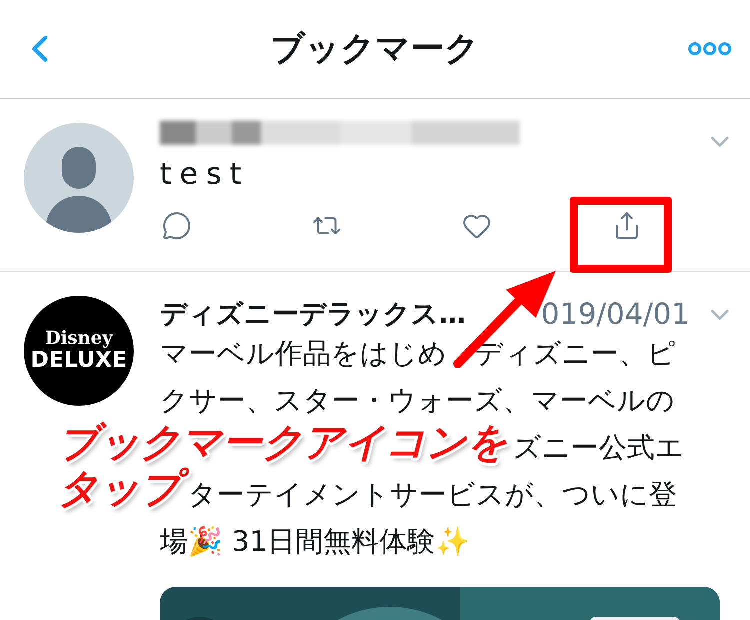  Describe the element at coordinates (79, 351) in the screenshot. I see `channel-logo: Disney DELUXE` at that location.